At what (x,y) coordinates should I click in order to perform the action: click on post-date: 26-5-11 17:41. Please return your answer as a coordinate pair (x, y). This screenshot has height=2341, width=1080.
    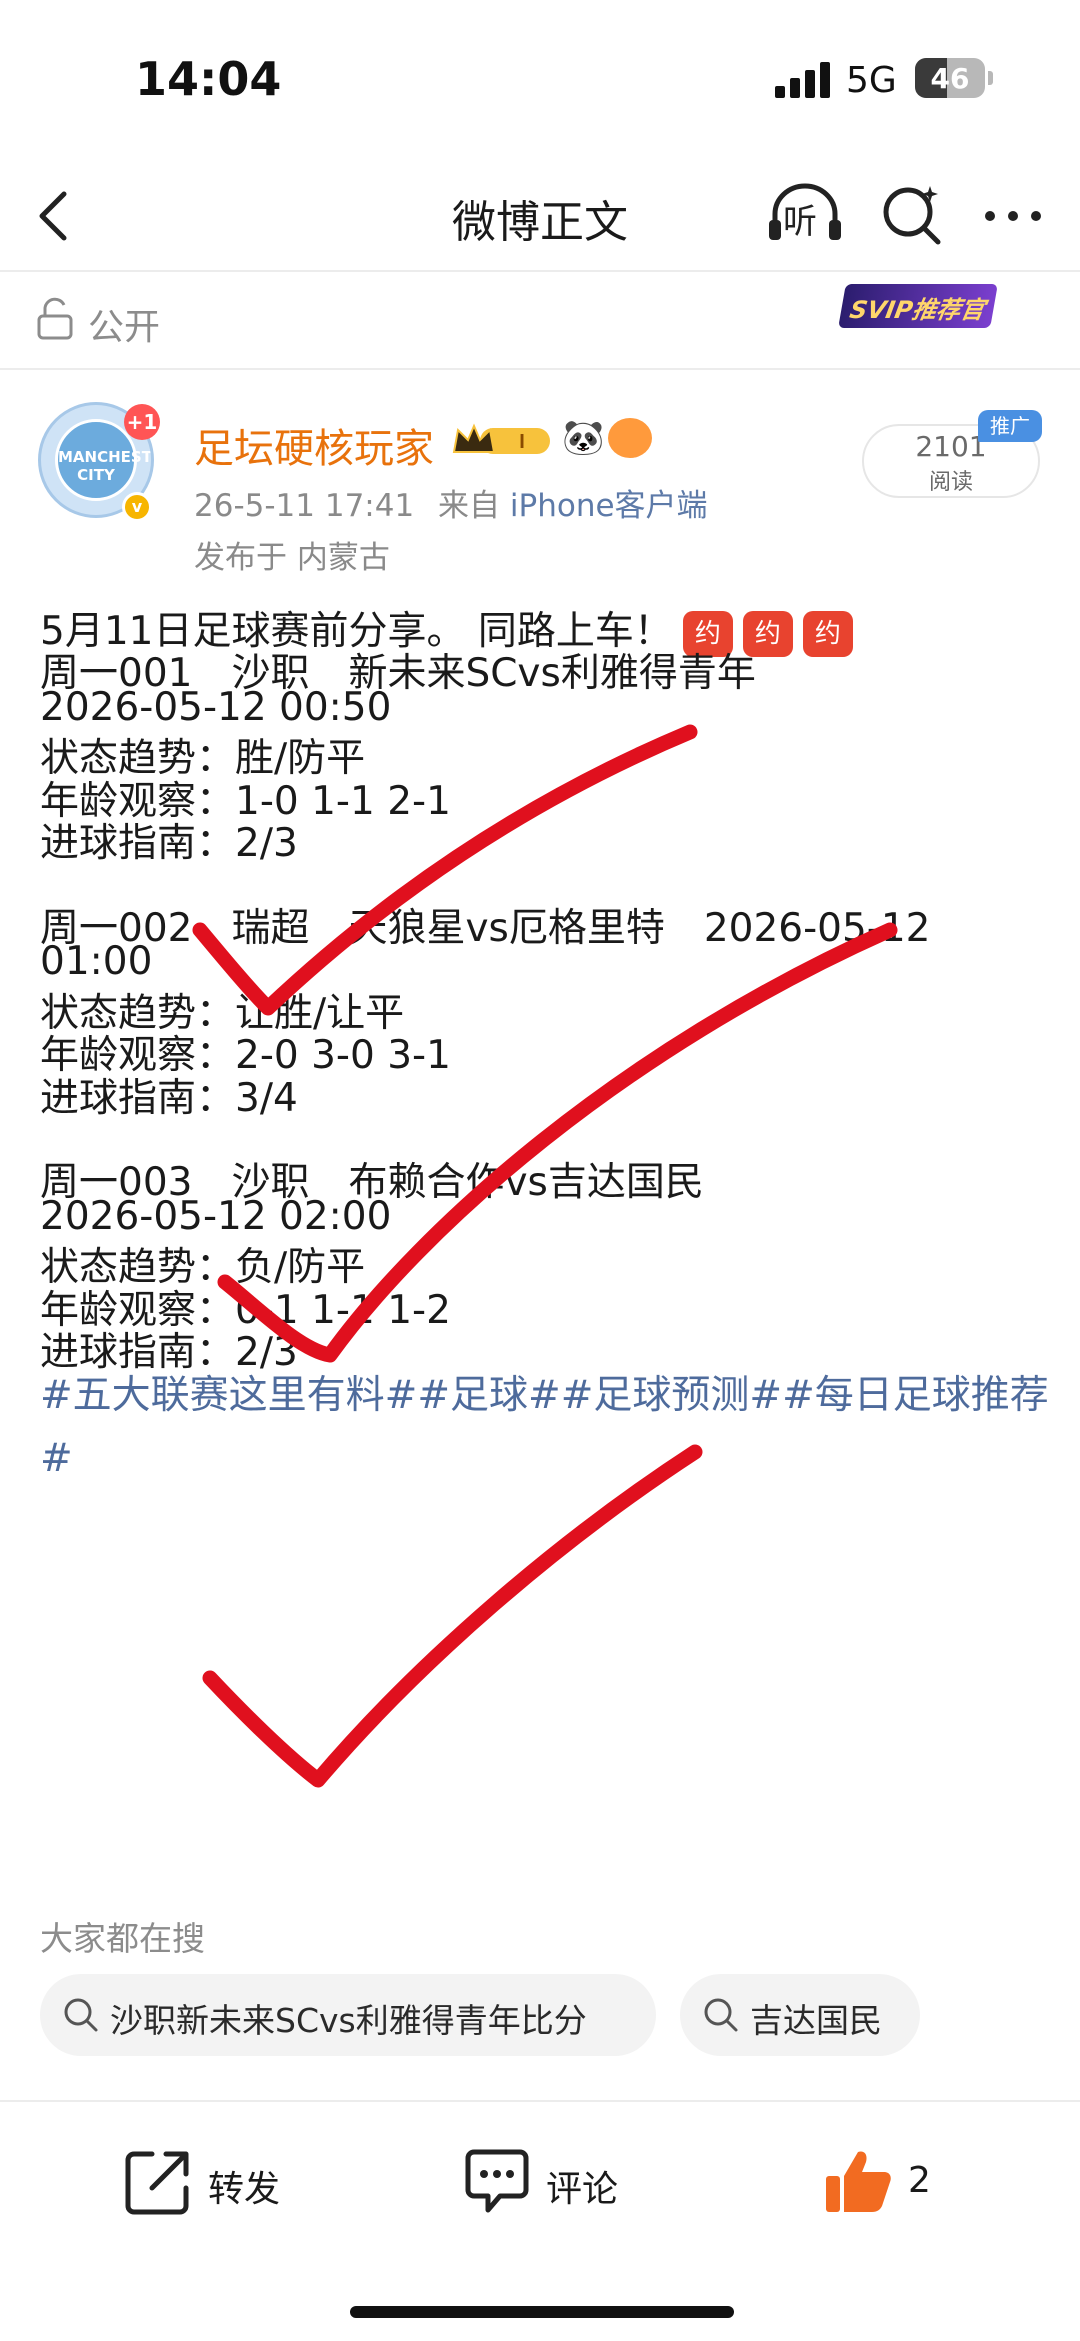
    Looking at the image, I should click on (304, 506).